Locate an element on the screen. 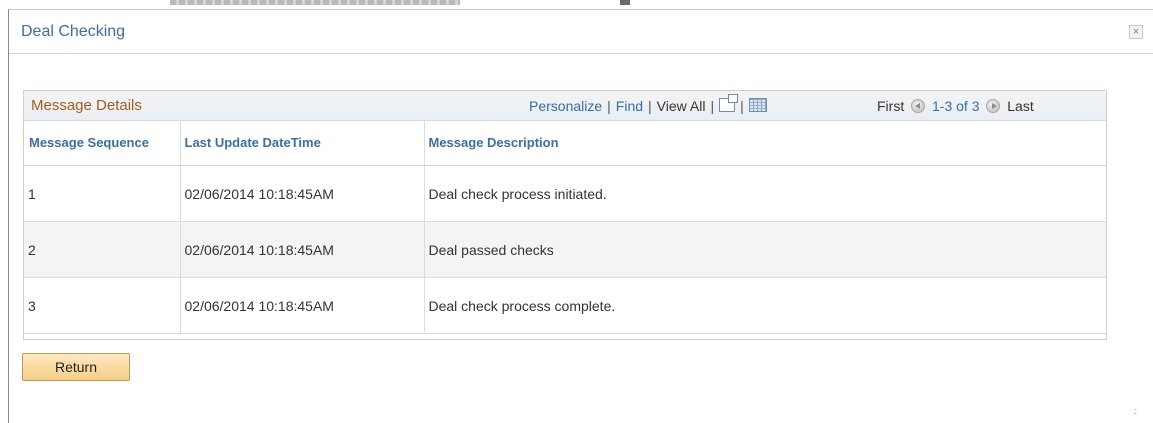  pager-first: First is located at coordinates (890, 106).